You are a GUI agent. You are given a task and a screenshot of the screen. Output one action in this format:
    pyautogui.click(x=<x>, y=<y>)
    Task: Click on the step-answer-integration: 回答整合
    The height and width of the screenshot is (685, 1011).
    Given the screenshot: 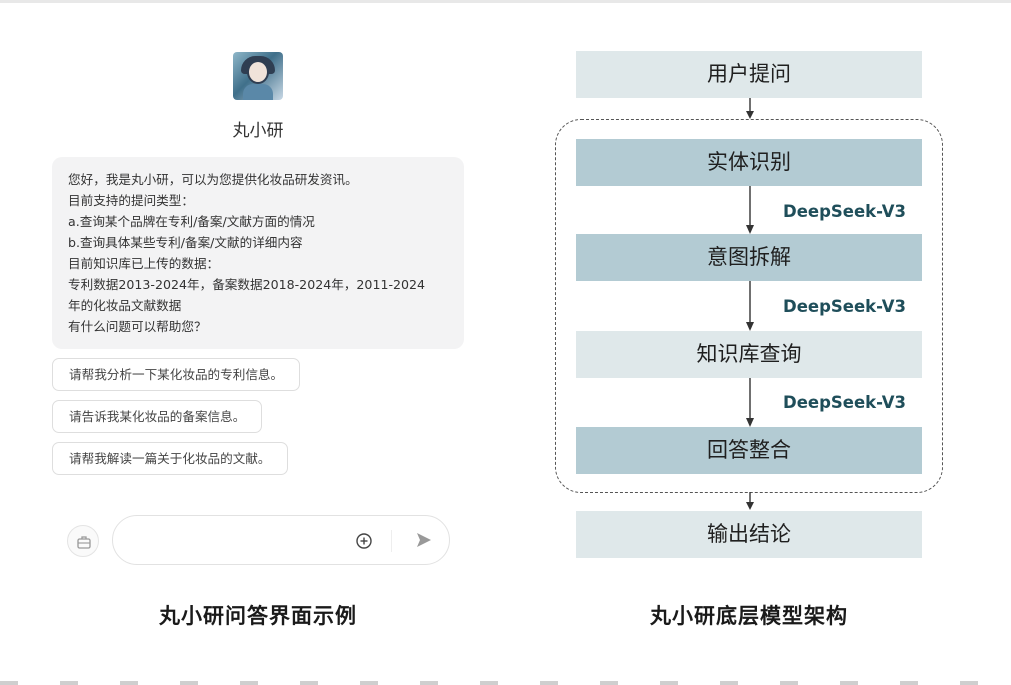 What is the action you would take?
    pyautogui.click(x=749, y=450)
    